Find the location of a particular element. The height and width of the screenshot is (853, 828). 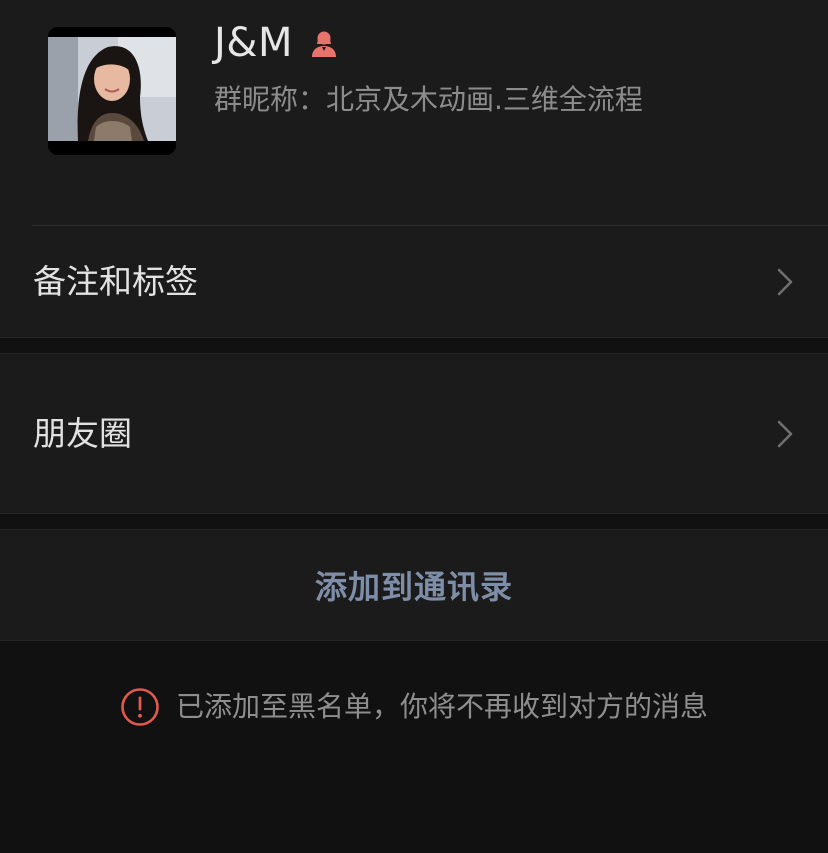

moments-label: 朋友圈 is located at coordinates (82, 433).